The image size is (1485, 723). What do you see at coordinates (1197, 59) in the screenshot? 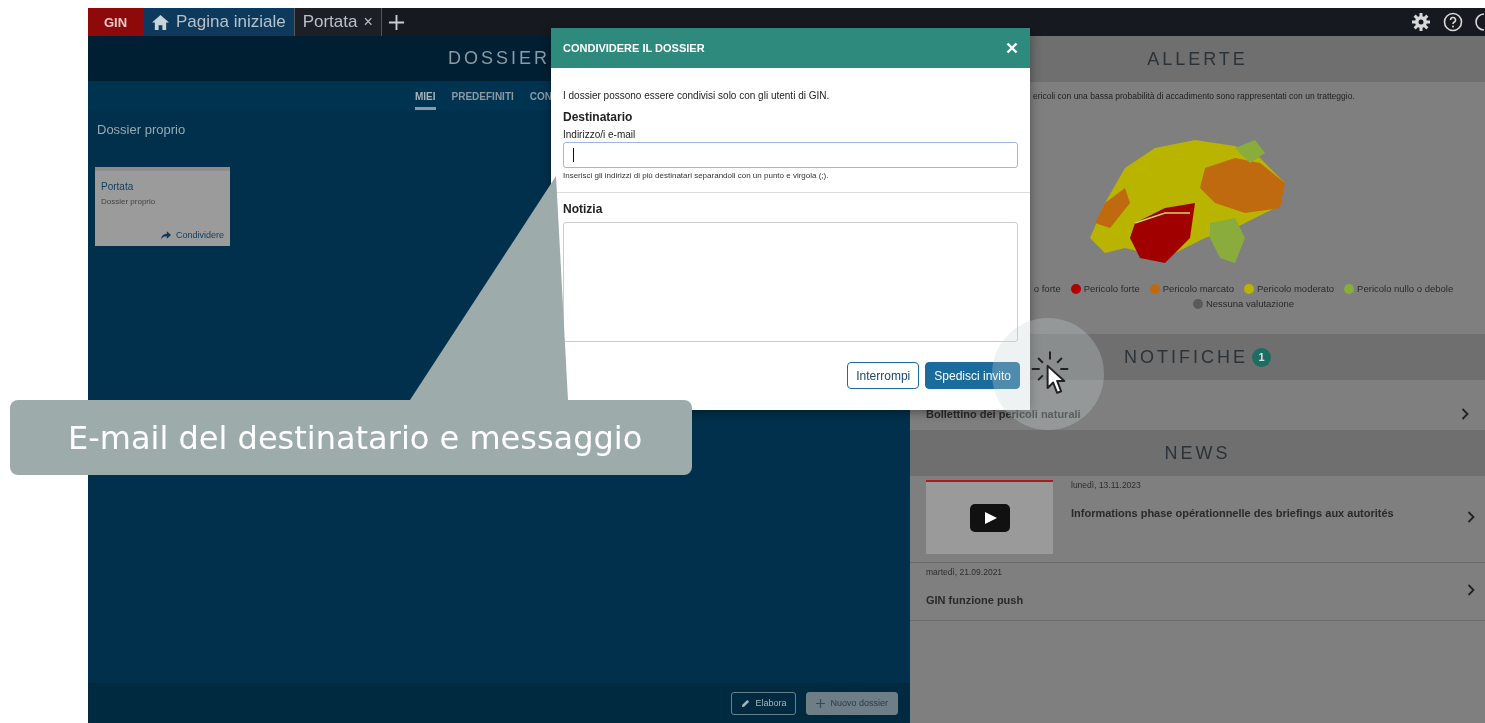
I see `panel-title: ALLERTE` at bounding box center [1197, 59].